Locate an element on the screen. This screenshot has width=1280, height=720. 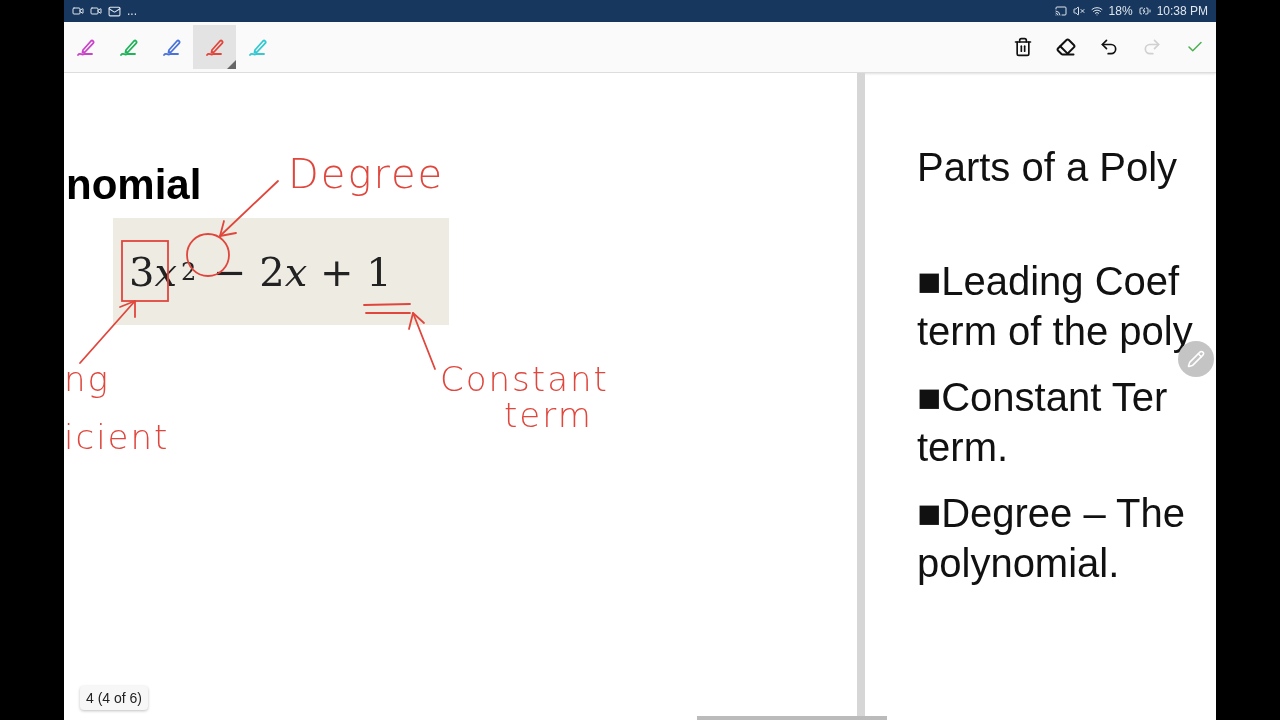
pen-button is located at coordinates (214, 47).